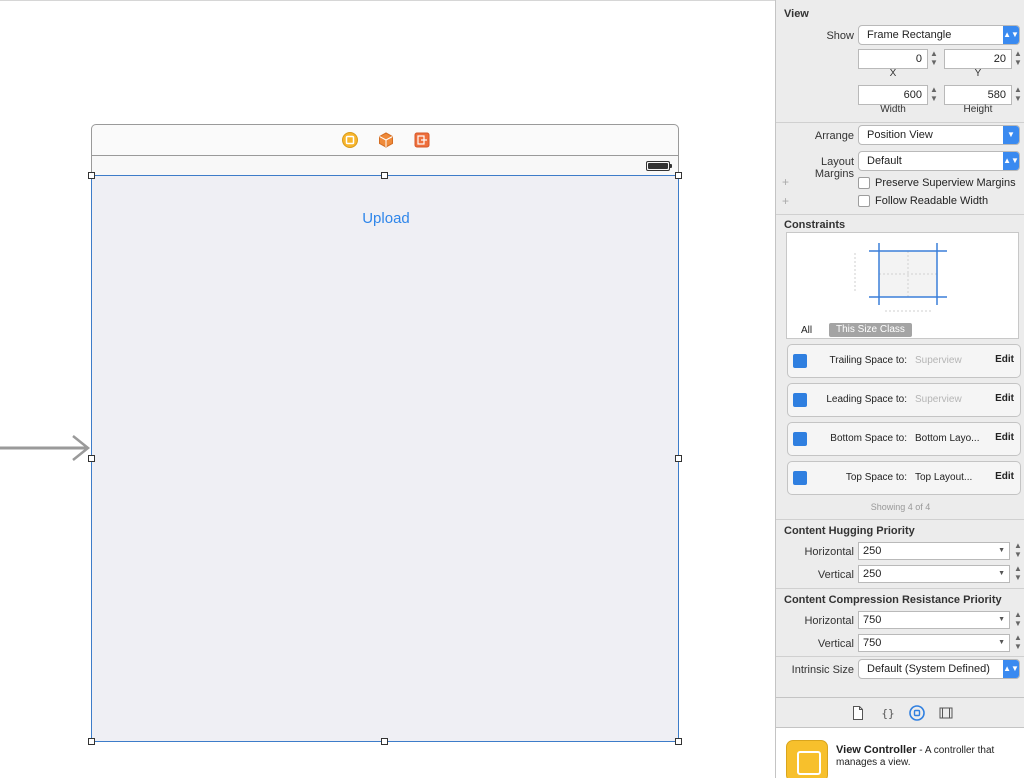 The width and height of the screenshot is (1024, 778). What do you see at coordinates (932, 201) in the screenshot?
I see `follow-readable-label: Follow Readable Width` at bounding box center [932, 201].